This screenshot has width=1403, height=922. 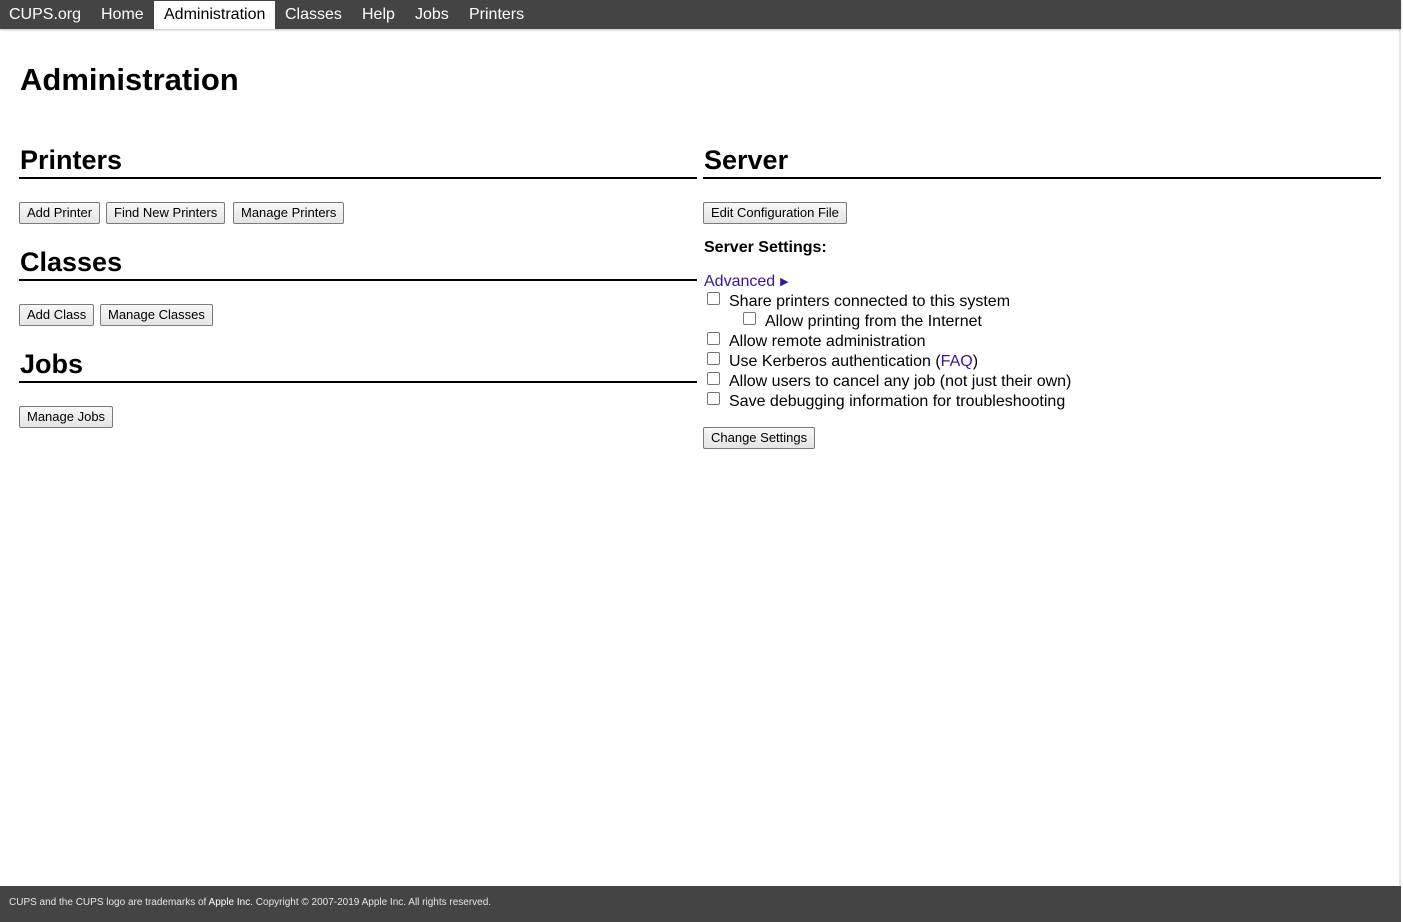 I want to click on nav-jobs: Jobs, so click(x=432, y=14).